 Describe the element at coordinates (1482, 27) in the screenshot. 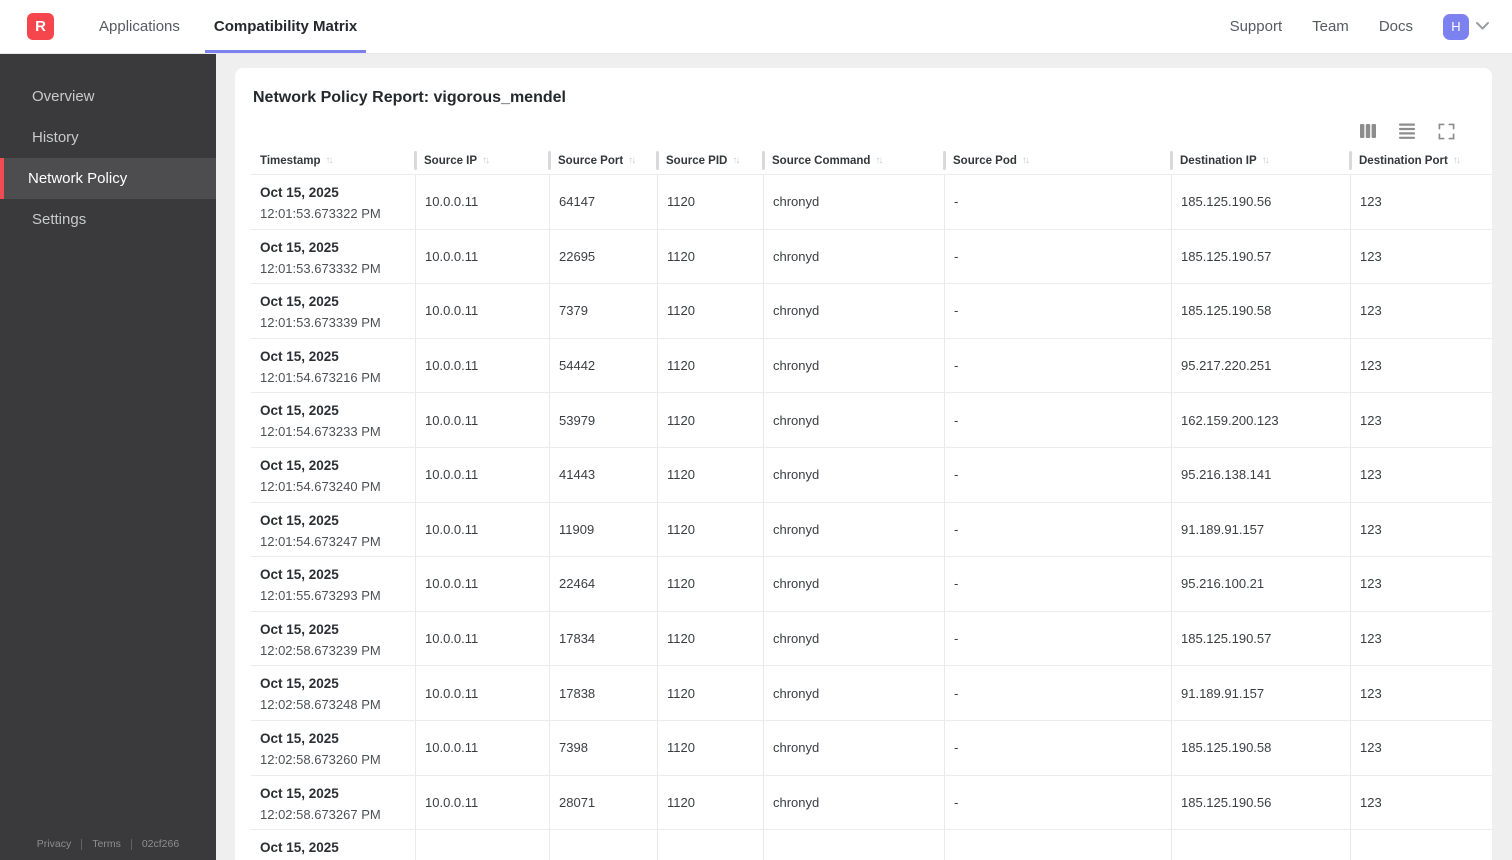

I see `chevron-down-icon` at that location.